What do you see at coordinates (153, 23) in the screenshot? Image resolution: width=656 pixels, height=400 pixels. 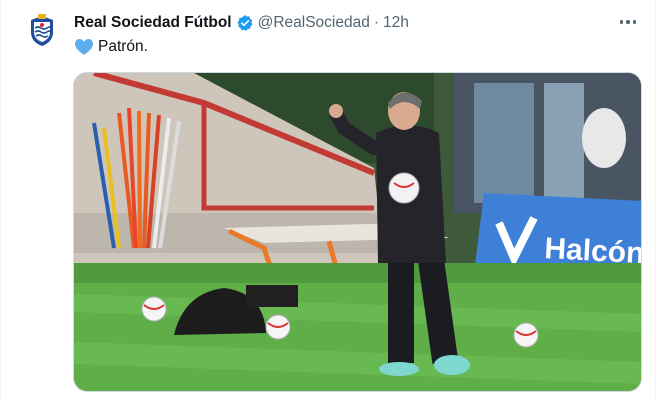 I see `author-name: Real Sociedad Fútbol` at bounding box center [153, 23].